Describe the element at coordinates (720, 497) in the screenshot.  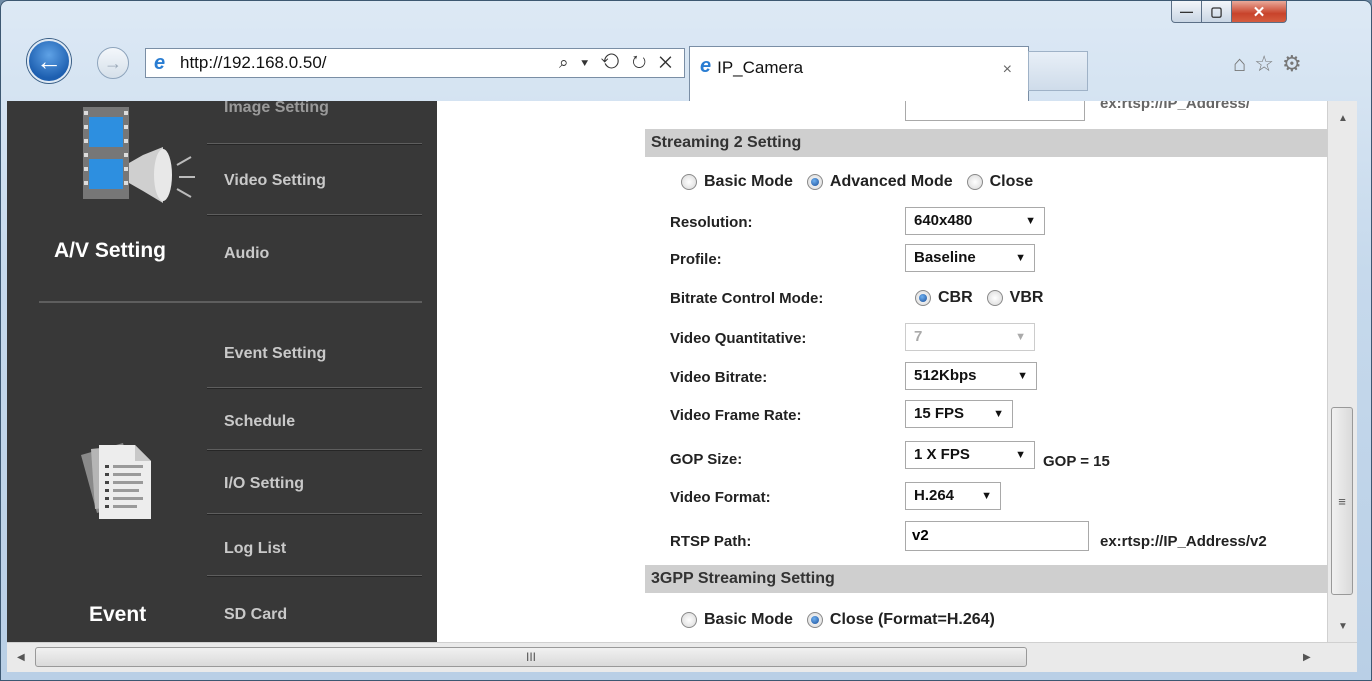
I see `video-format-label: Video Format:` at that location.